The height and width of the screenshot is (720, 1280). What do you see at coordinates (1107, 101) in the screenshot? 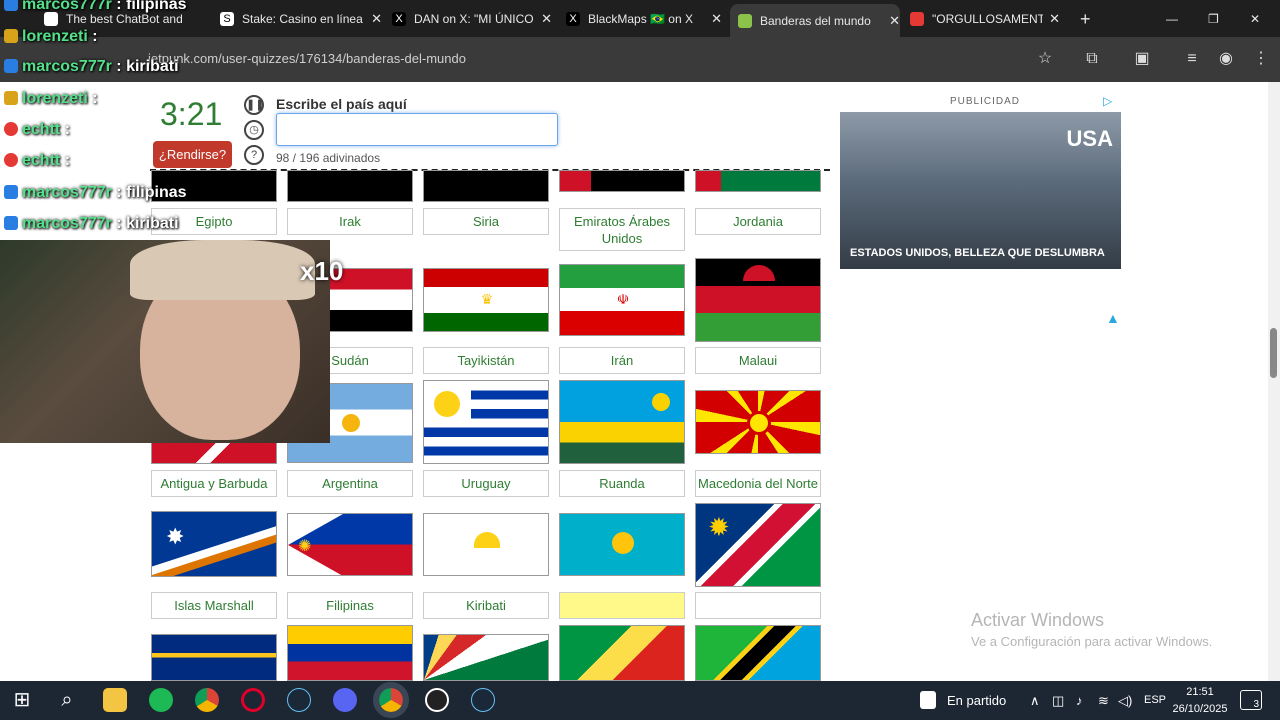
I see `adchoices-icon: ▷` at bounding box center [1107, 101].